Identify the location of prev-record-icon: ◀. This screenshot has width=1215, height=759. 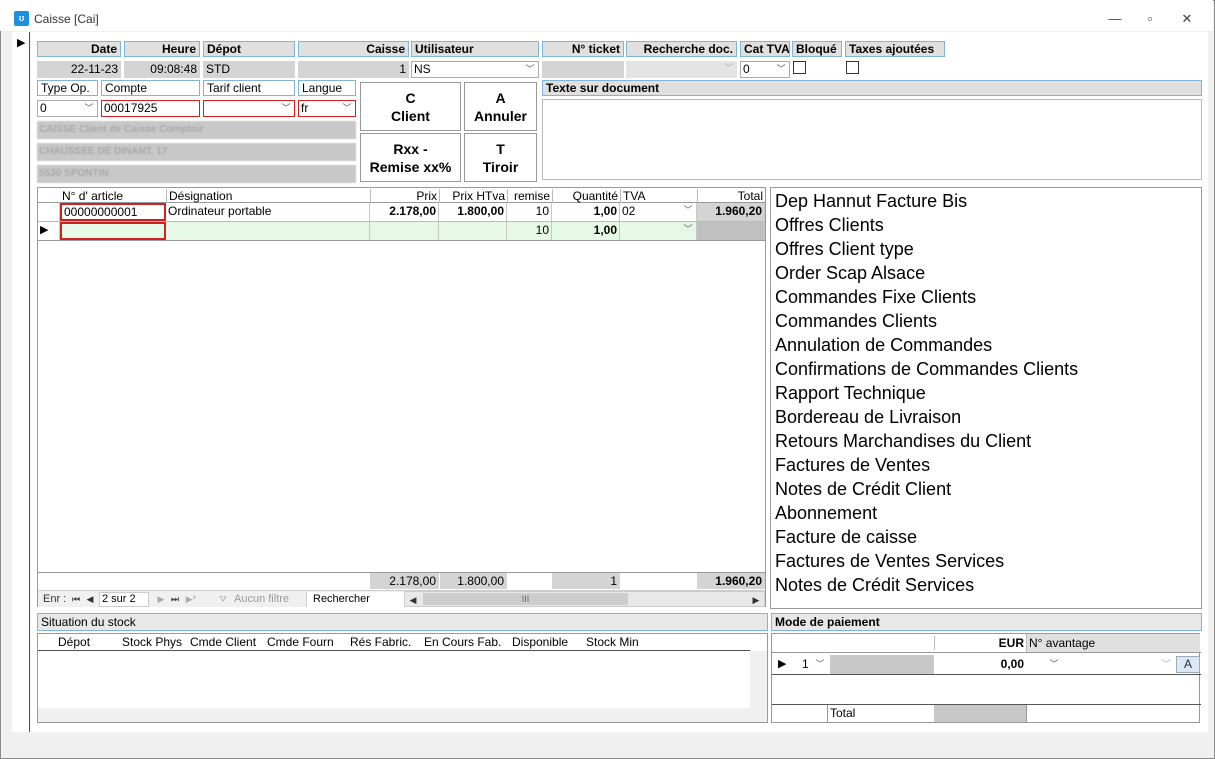
(90, 599).